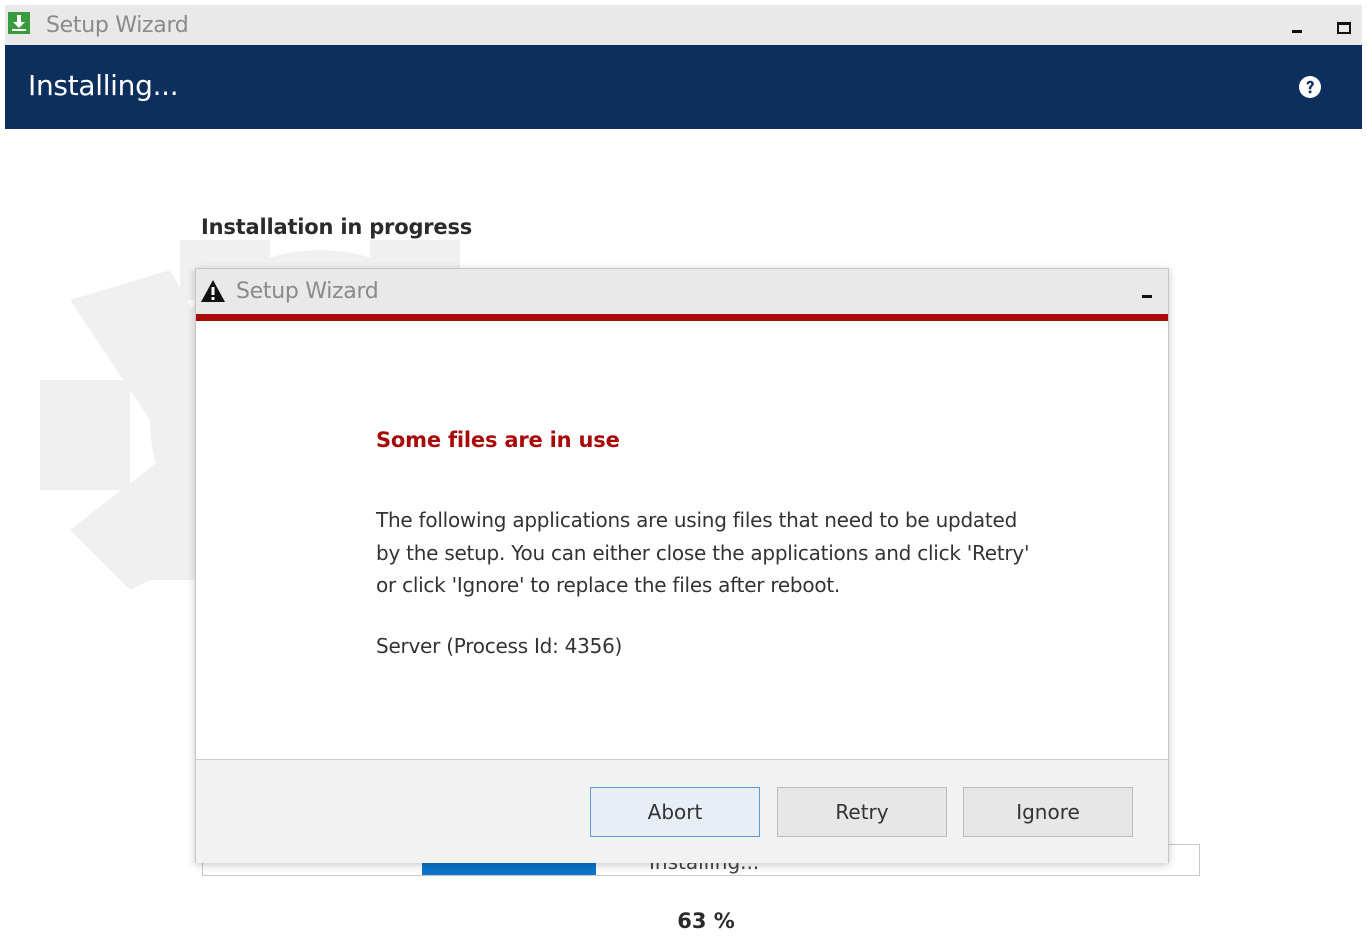  What do you see at coordinates (307, 291) in the screenshot?
I see `dialog-title: Setup Wizard` at bounding box center [307, 291].